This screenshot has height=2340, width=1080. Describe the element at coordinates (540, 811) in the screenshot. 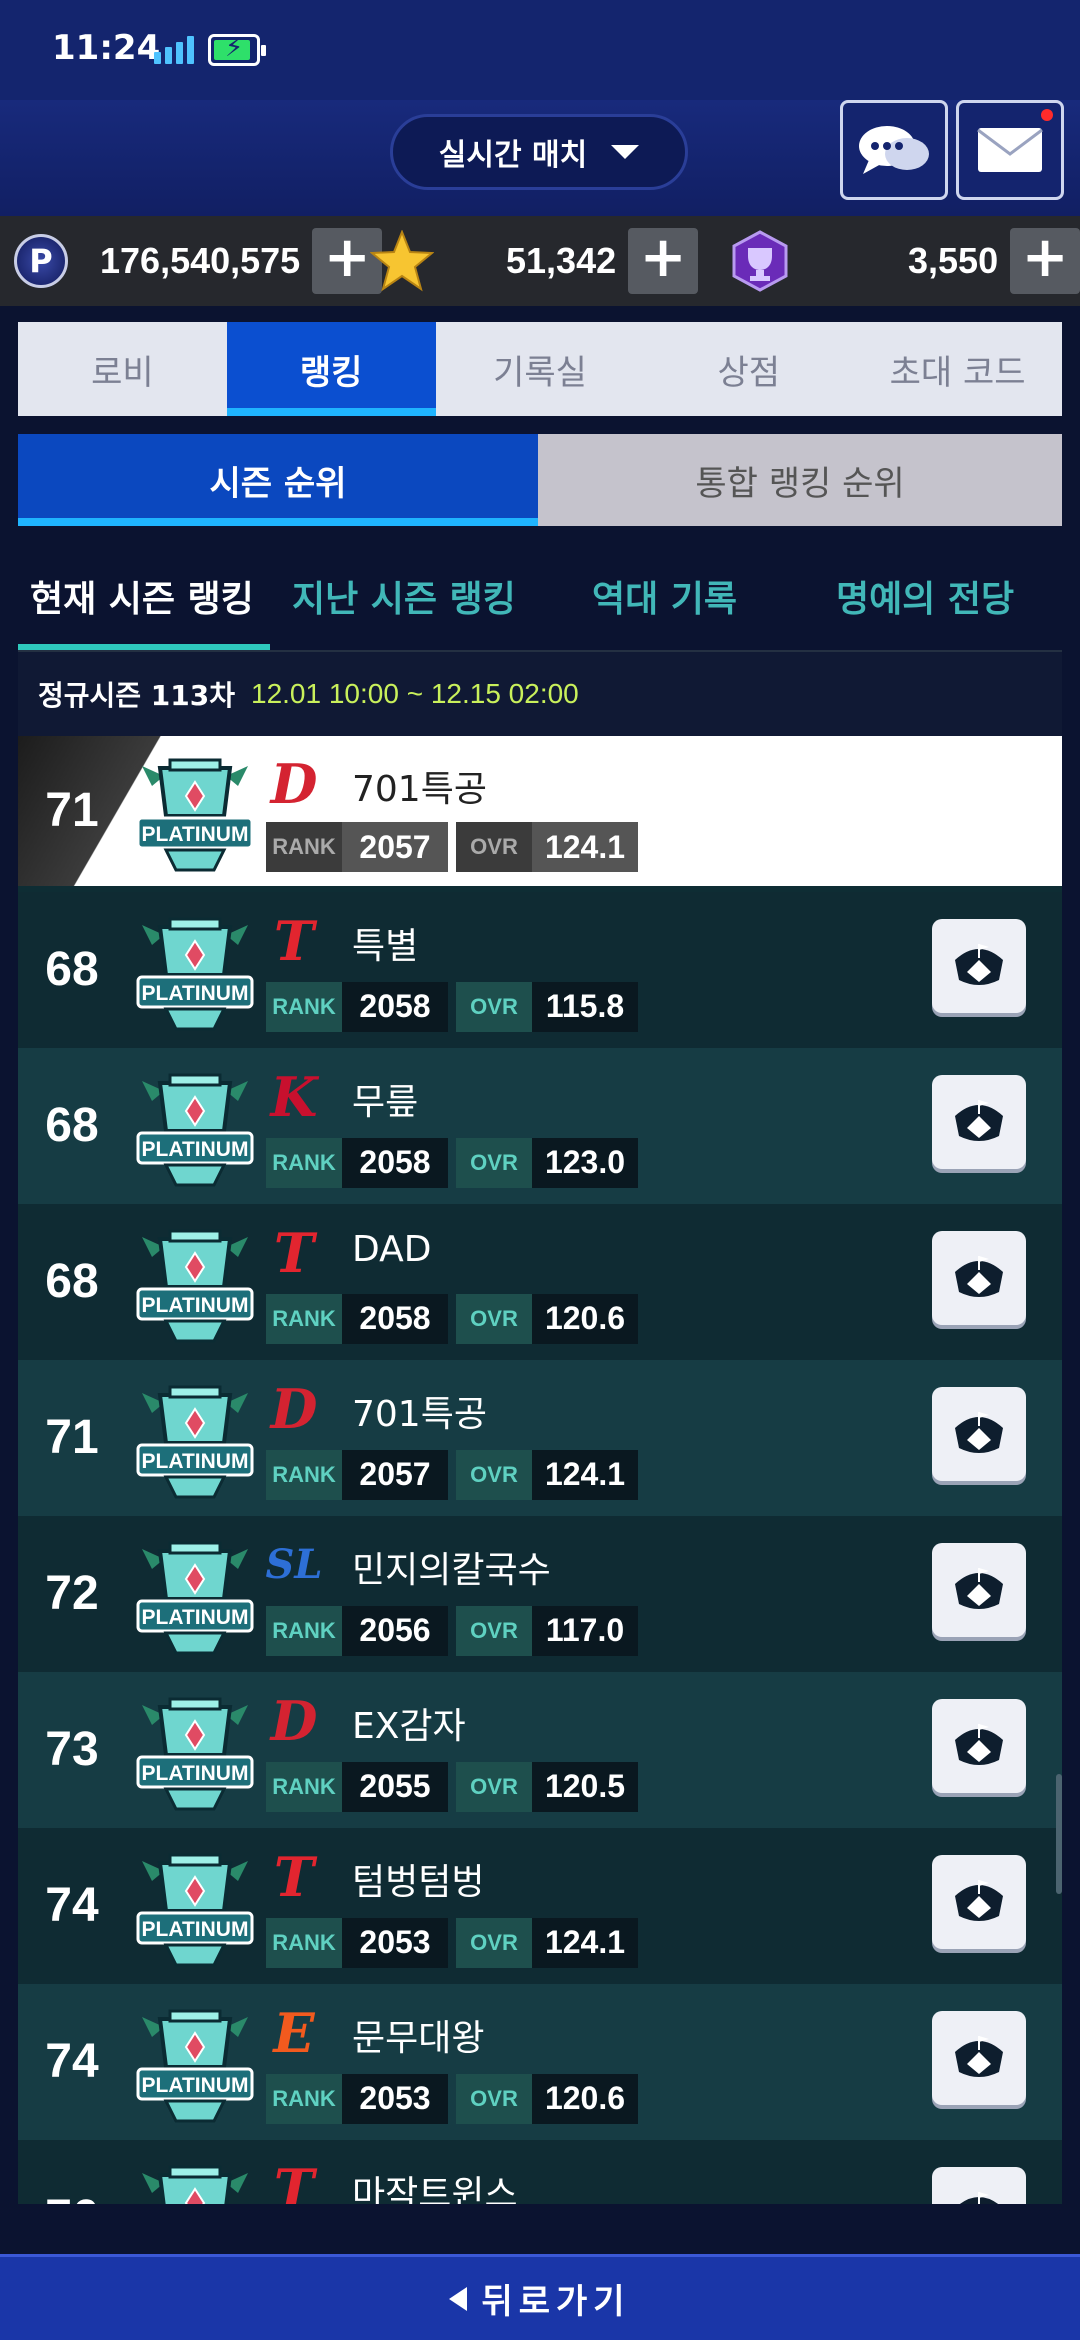

I see `my-rank-row: 71 PLATINUM D 701특공 RANK 2057 OVR 124.1` at that location.